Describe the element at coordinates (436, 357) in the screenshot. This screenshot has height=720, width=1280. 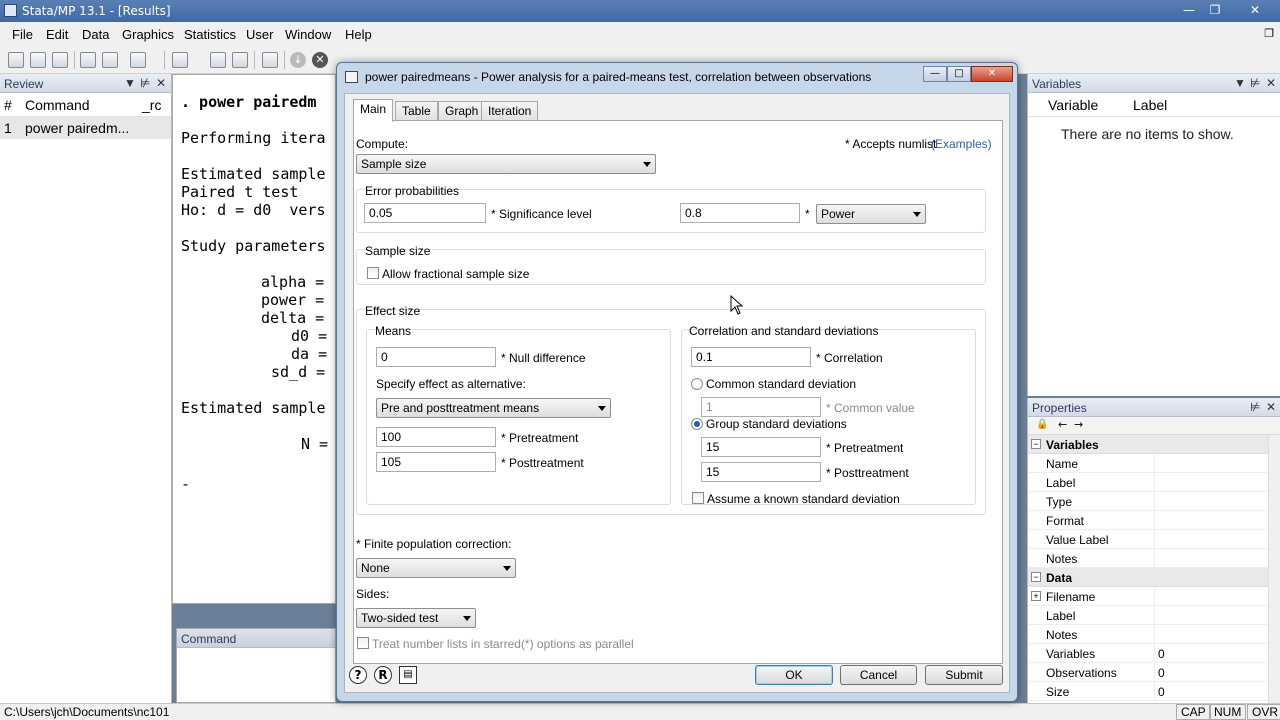
I see `null-difference-input: 0` at that location.